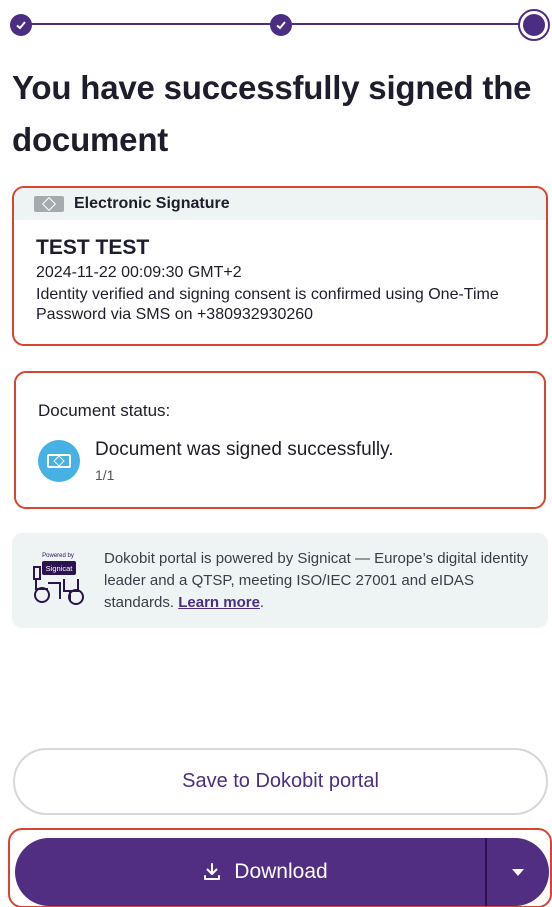 This screenshot has width=552, height=907. I want to click on save-to-portal-button: Save to Dokobit portal, so click(280, 781).